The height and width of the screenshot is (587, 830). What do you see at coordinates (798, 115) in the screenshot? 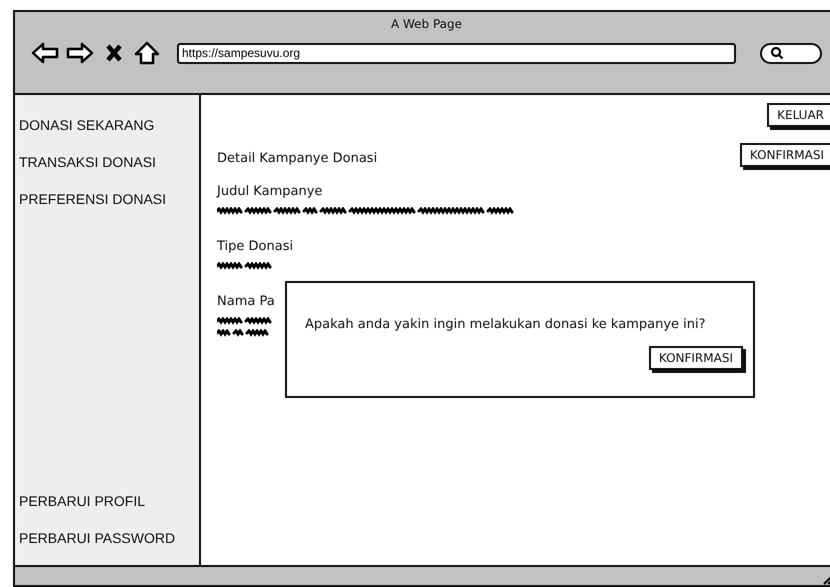
I see `logout-button: KELUAR` at bounding box center [798, 115].